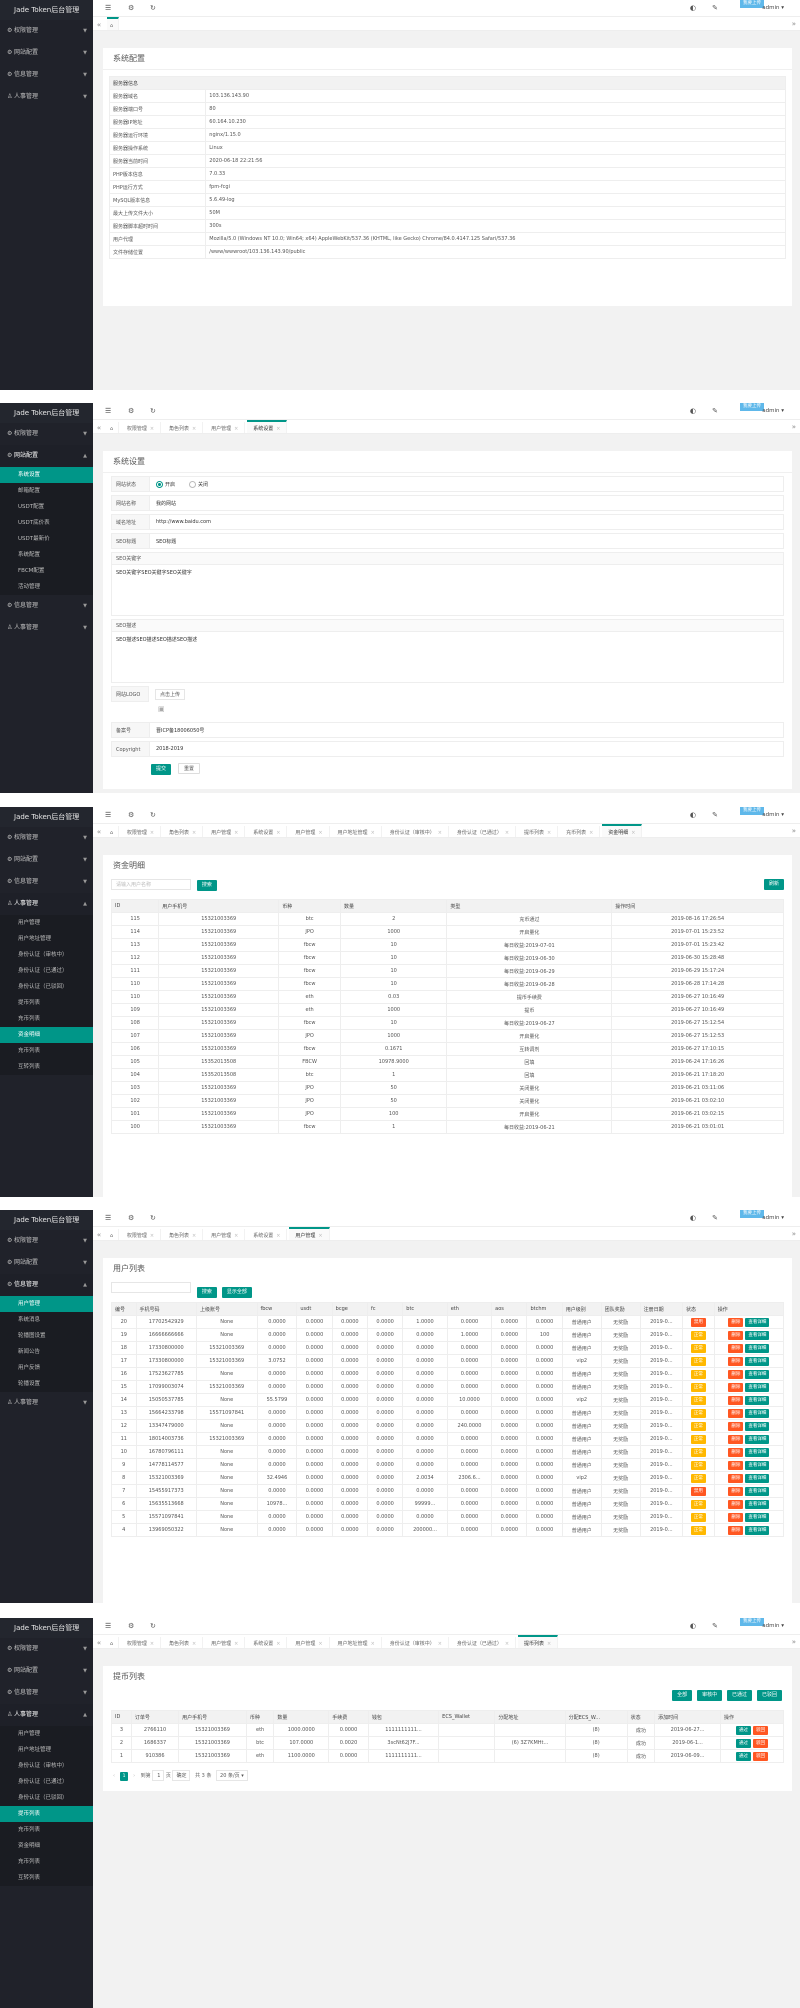  I want to click on copyright-row: Copyright 2018-2019, so click(447, 749).